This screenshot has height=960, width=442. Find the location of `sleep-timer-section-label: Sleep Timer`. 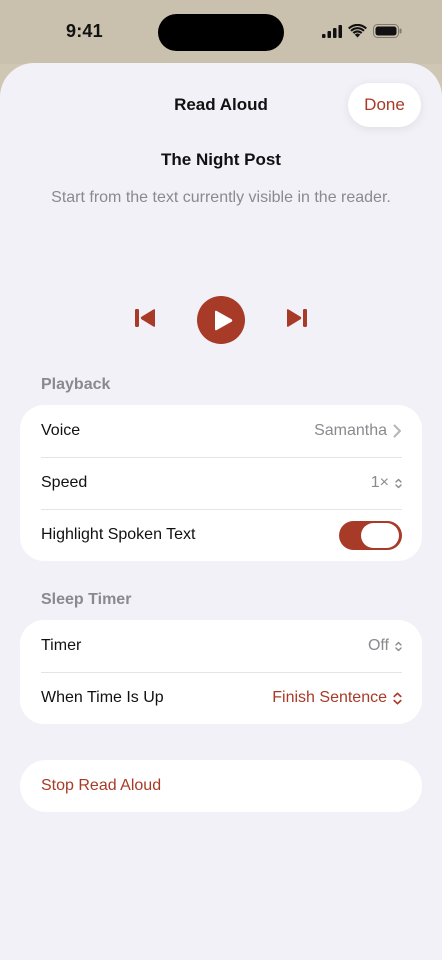

sleep-timer-section-label: Sleep Timer is located at coordinates (86, 599).